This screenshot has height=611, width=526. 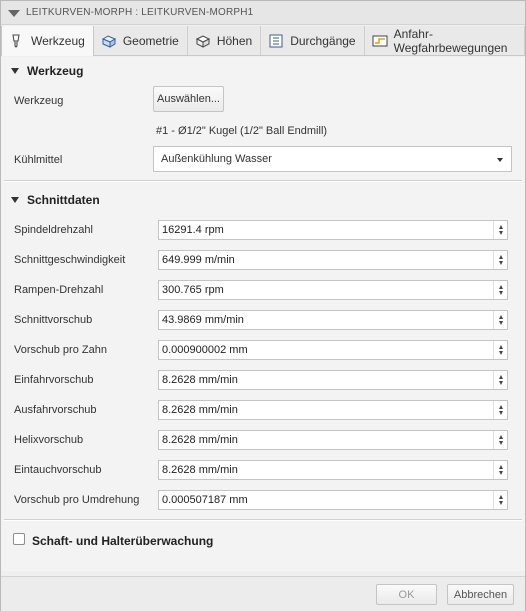 What do you see at coordinates (326, 290) in the screenshot?
I see `field-value: 300.765 rpm` at bounding box center [326, 290].